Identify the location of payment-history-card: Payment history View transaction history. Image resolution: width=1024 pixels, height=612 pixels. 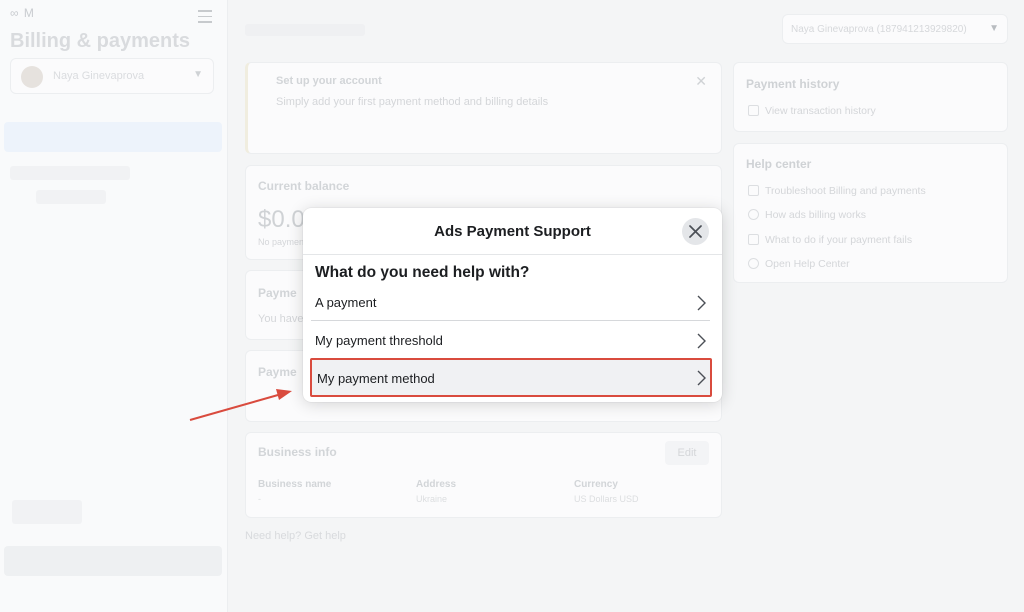
(870, 97).